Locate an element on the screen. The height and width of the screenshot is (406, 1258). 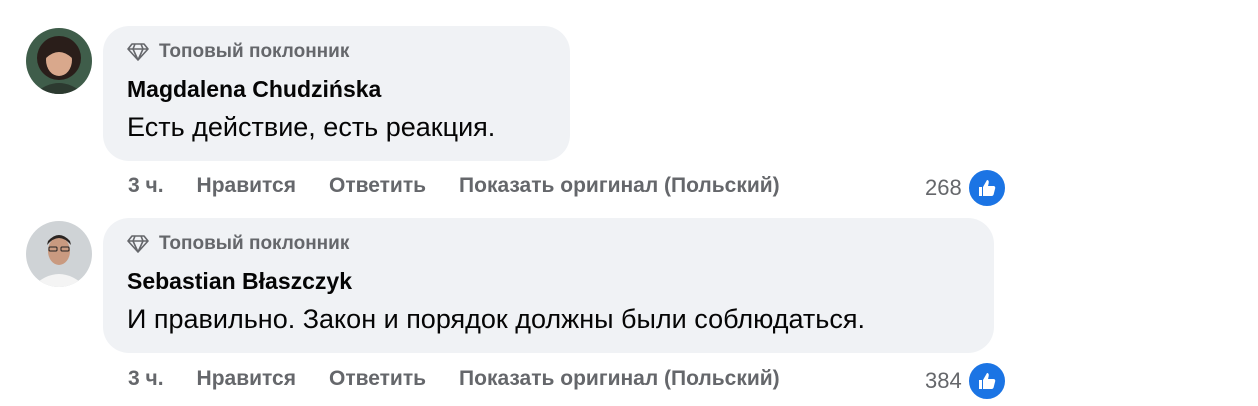
reaction-summary: 384 is located at coordinates (966, 381).